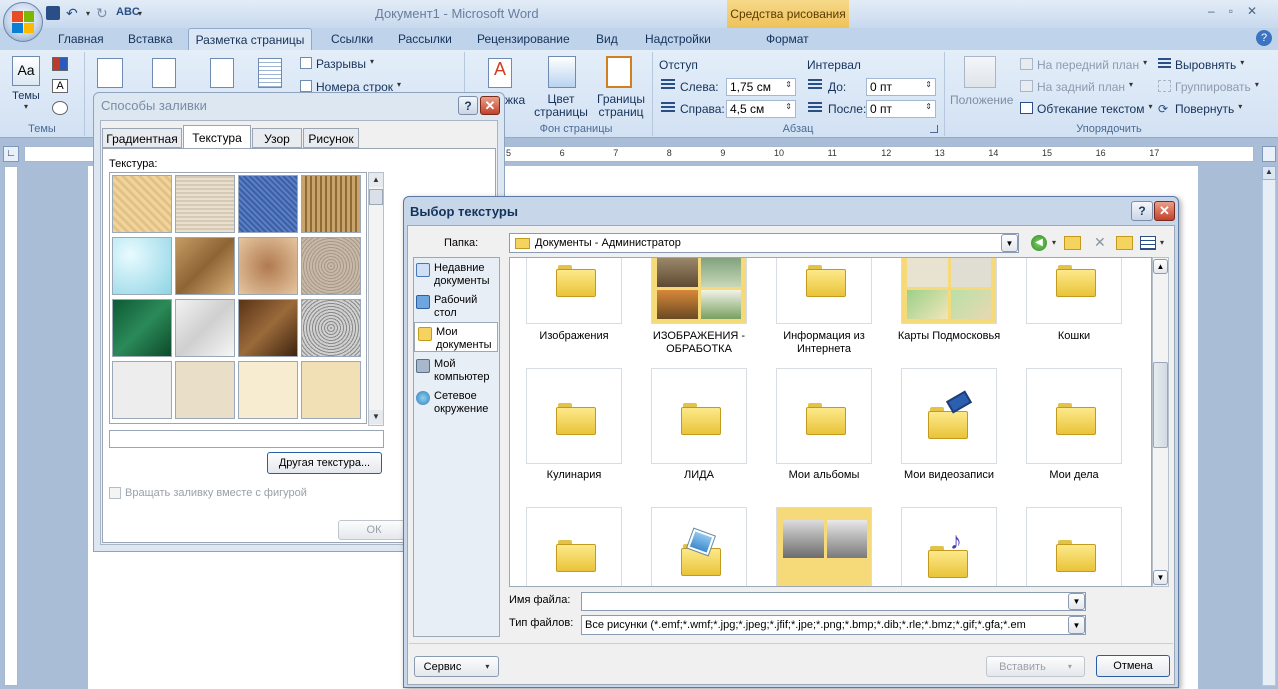 The width and height of the screenshot is (1278, 689). Describe the element at coordinates (1074, 475) in the screenshot. I see `folder-label-9: Мои дела` at that location.